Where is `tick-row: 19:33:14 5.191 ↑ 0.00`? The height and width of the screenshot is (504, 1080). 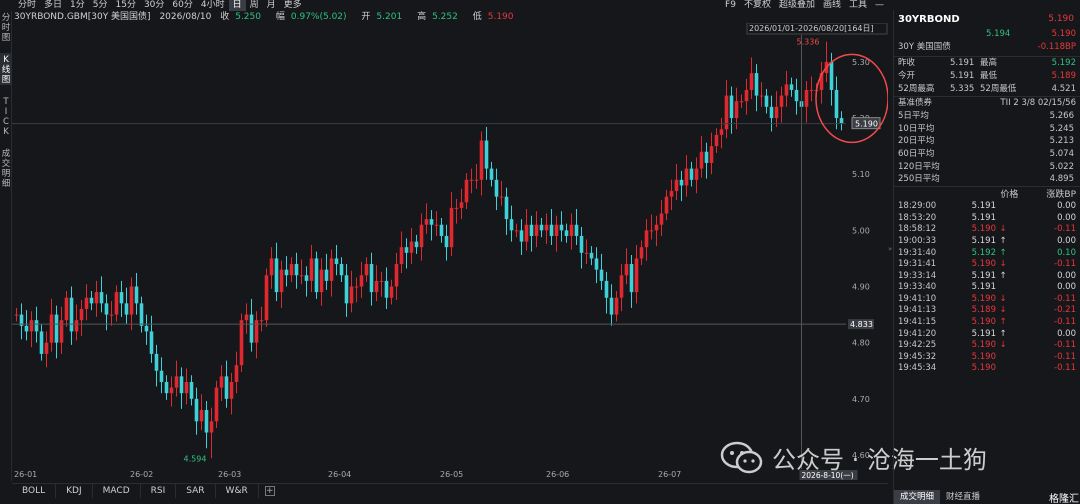
tick-row: 19:33:14 5.191 ↑ 0.00 is located at coordinates (987, 277).